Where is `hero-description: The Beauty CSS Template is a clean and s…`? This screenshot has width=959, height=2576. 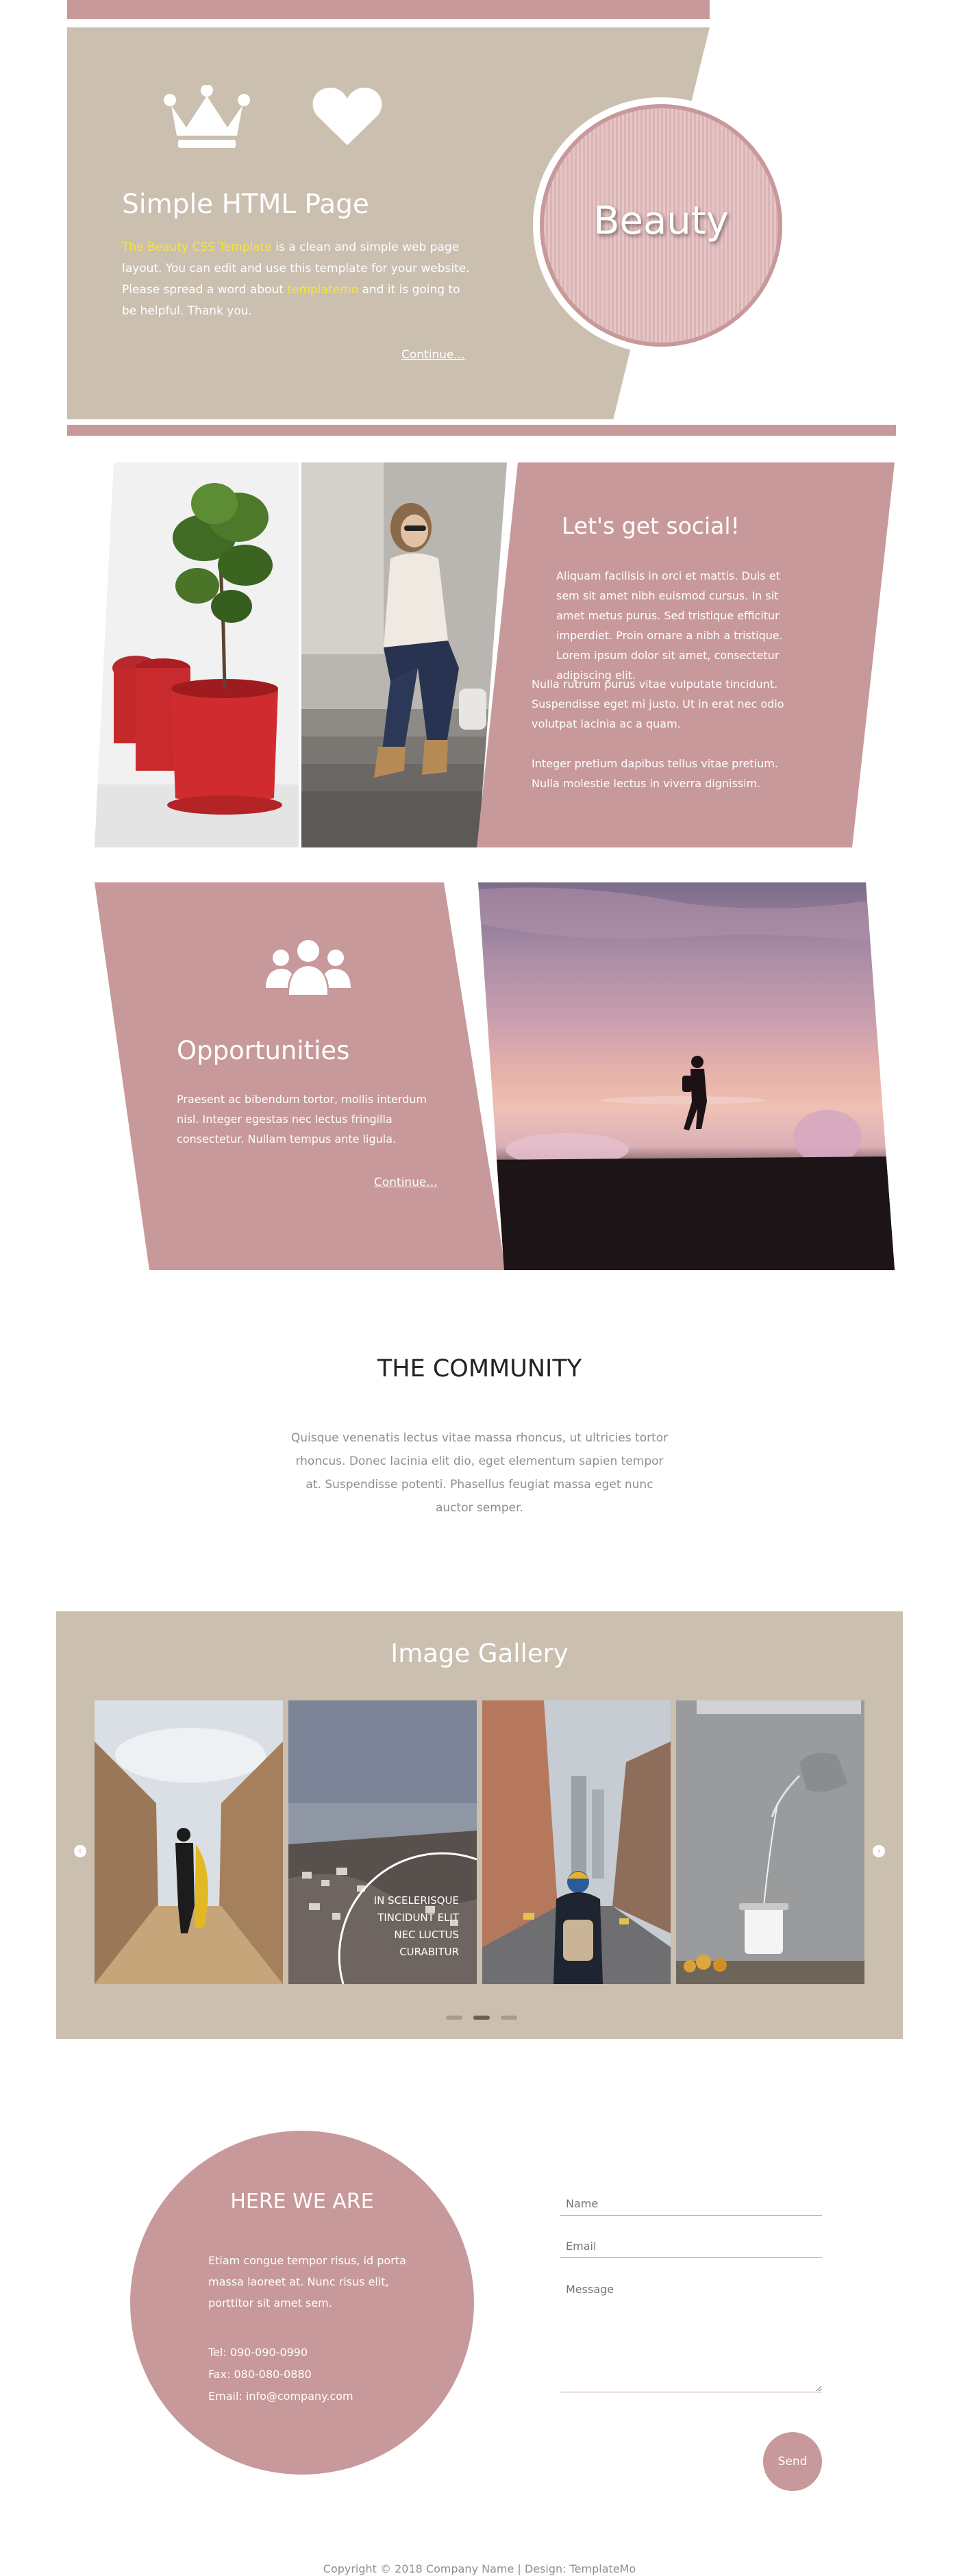
hero-description: The Beauty CSS Template is a clean and s… is located at coordinates (296, 279).